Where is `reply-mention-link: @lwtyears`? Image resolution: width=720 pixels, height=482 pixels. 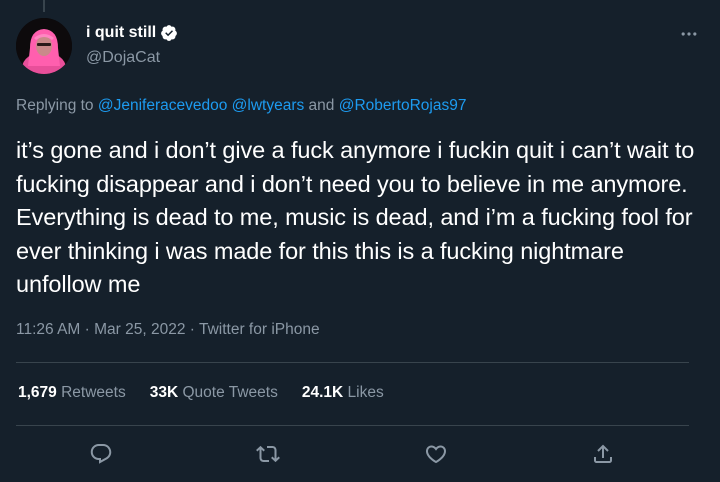
reply-mention-link: @lwtyears is located at coordinates (268, 105).